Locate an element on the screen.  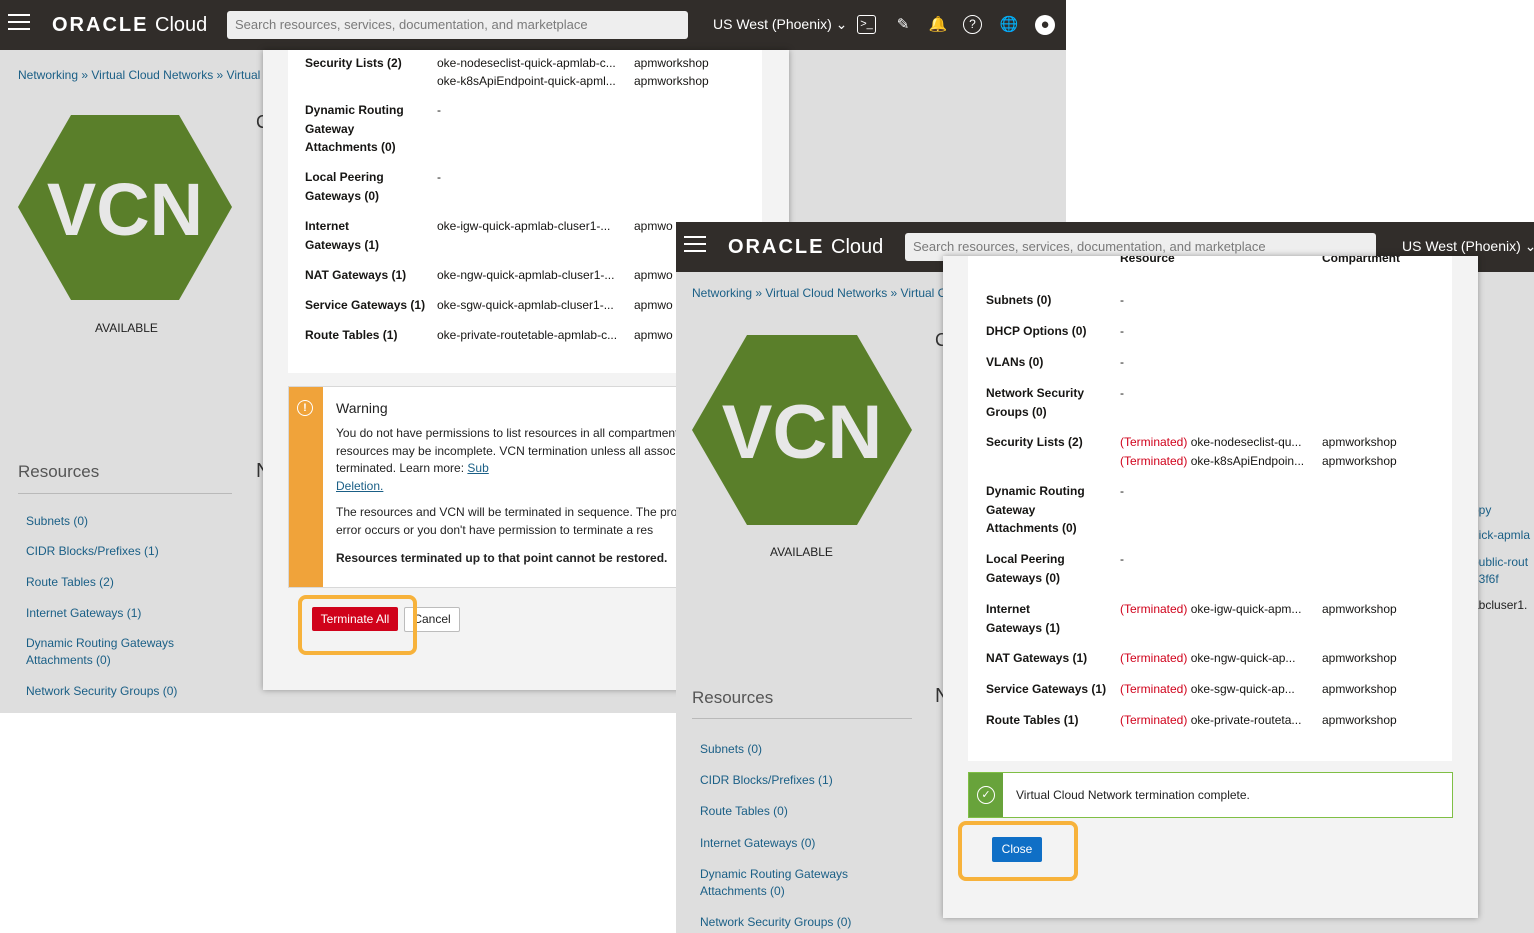
highlight-close is located at coordinates (1018, 851).